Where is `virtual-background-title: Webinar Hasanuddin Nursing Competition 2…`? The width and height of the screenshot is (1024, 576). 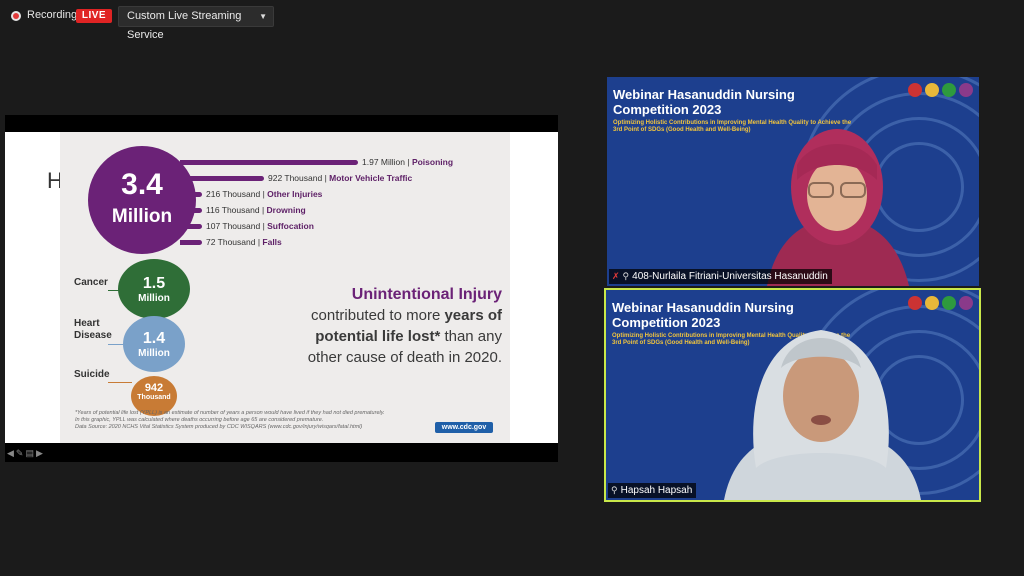
virtual-background-title: Webinar Hasanuddin Nursing Competition 2… is located at coordinates (704, 102).